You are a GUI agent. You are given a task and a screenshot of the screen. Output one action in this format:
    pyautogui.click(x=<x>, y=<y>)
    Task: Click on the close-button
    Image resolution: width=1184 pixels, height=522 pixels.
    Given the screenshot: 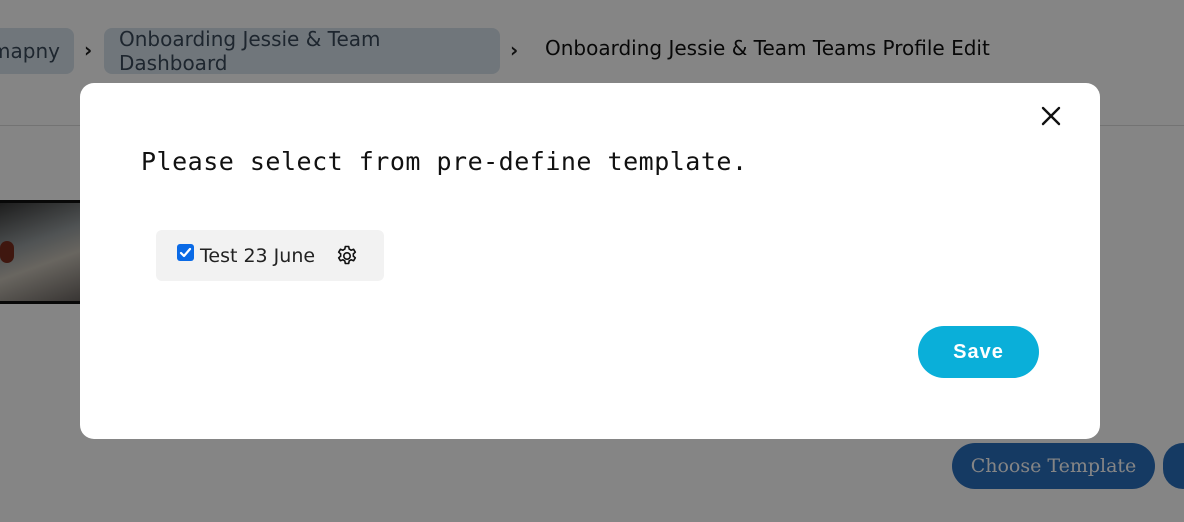 What is the action you would take?
    pyautogui.click(x=1051, y=116)
    